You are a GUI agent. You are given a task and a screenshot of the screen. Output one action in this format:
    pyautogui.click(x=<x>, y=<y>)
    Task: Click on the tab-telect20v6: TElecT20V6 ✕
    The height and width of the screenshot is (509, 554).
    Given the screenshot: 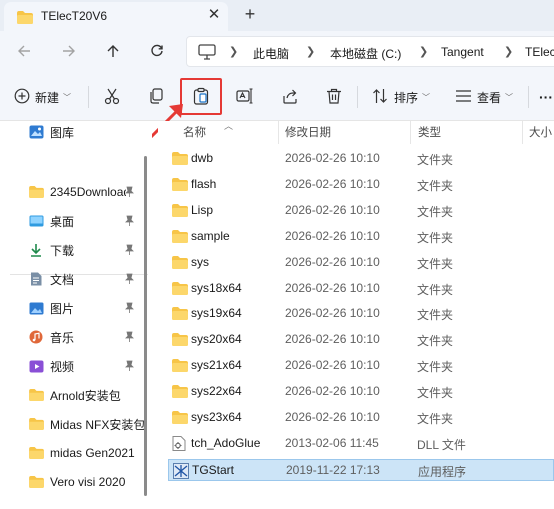 What is the action you would take?
    pyautogui.click(x=116, y=16)
    